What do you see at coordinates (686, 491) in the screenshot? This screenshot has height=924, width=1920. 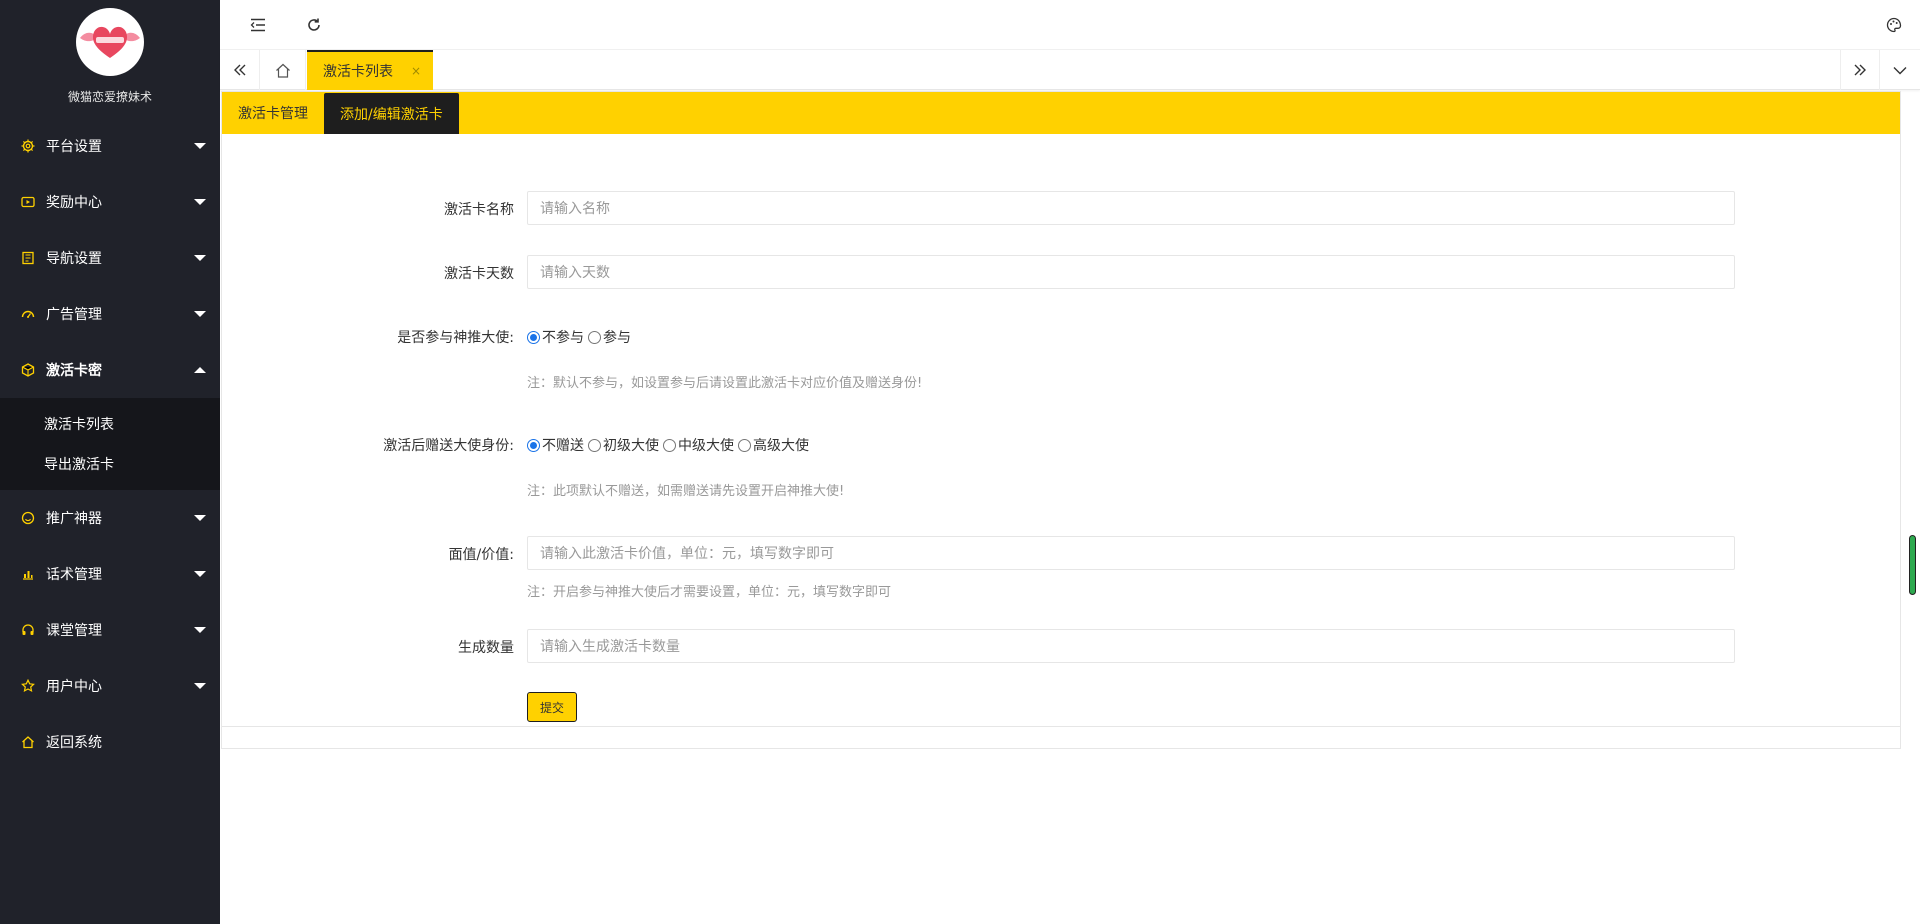 I see `gift-note: 注：此项默认不赠送，如需赠送请先设置开启神推大使!` at bounding box center [686, 491].